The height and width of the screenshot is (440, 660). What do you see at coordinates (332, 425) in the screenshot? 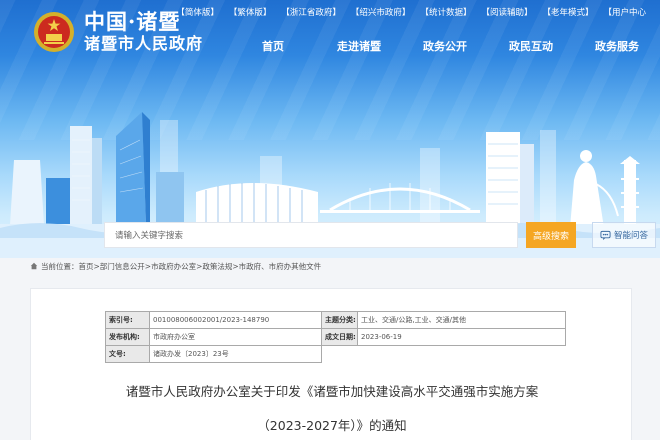
I see `document-title-line2: （2023-2027年）》的通知` at bounding box center [332, 425].